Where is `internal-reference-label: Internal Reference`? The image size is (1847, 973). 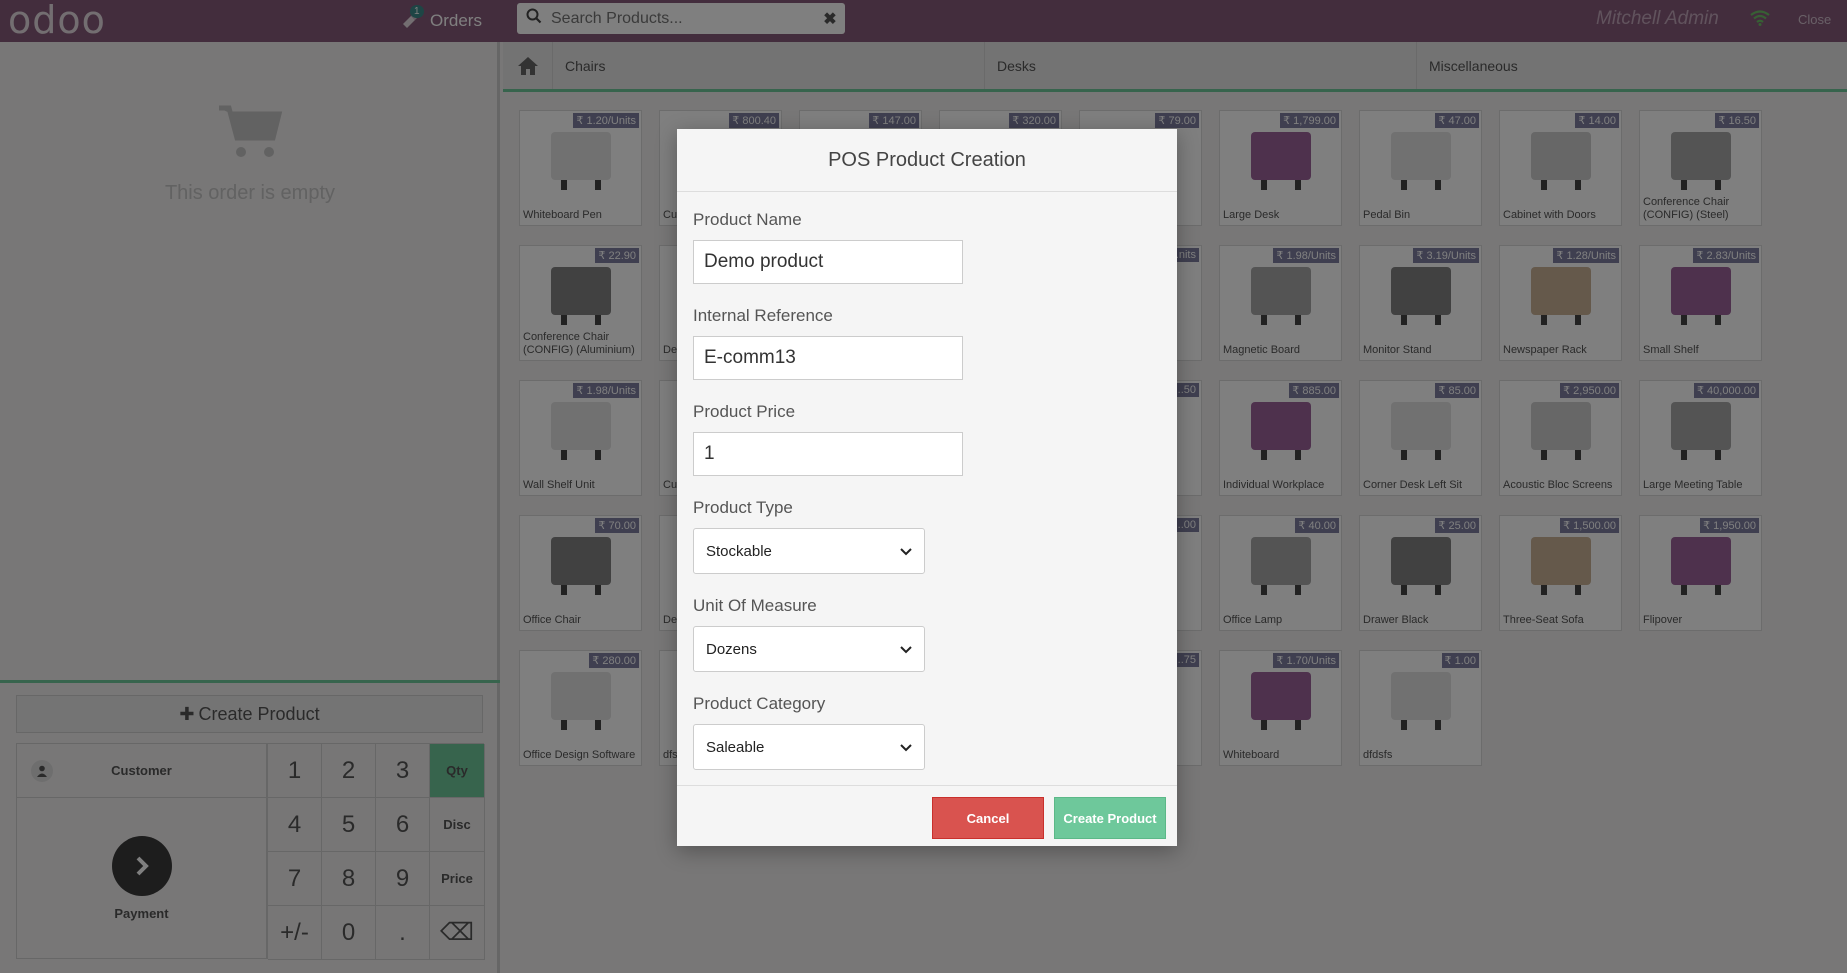
internal-reference-label: Internal Reference is located at coordinates (763, 315).